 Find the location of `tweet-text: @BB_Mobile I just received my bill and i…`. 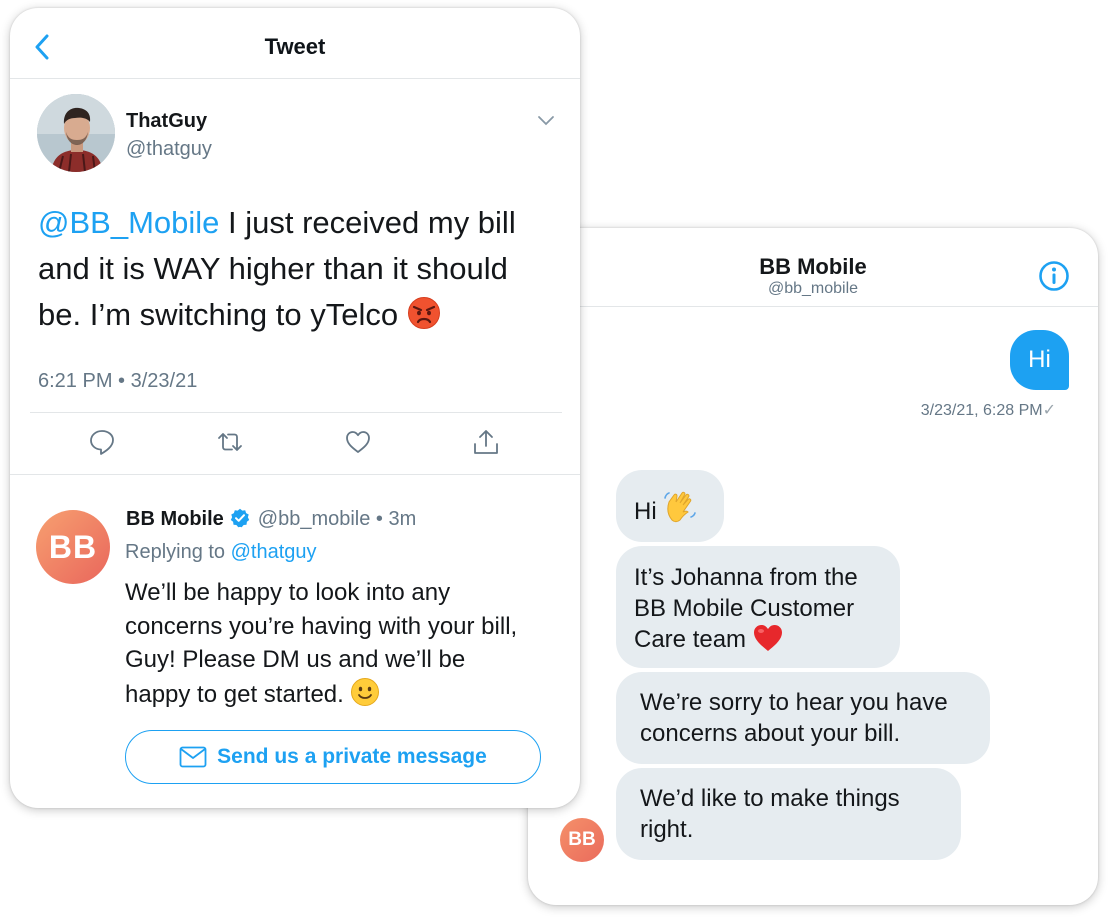

tweet-text: @BB_Mobile I just received my bill and i… is located at coordinates (293, 271).